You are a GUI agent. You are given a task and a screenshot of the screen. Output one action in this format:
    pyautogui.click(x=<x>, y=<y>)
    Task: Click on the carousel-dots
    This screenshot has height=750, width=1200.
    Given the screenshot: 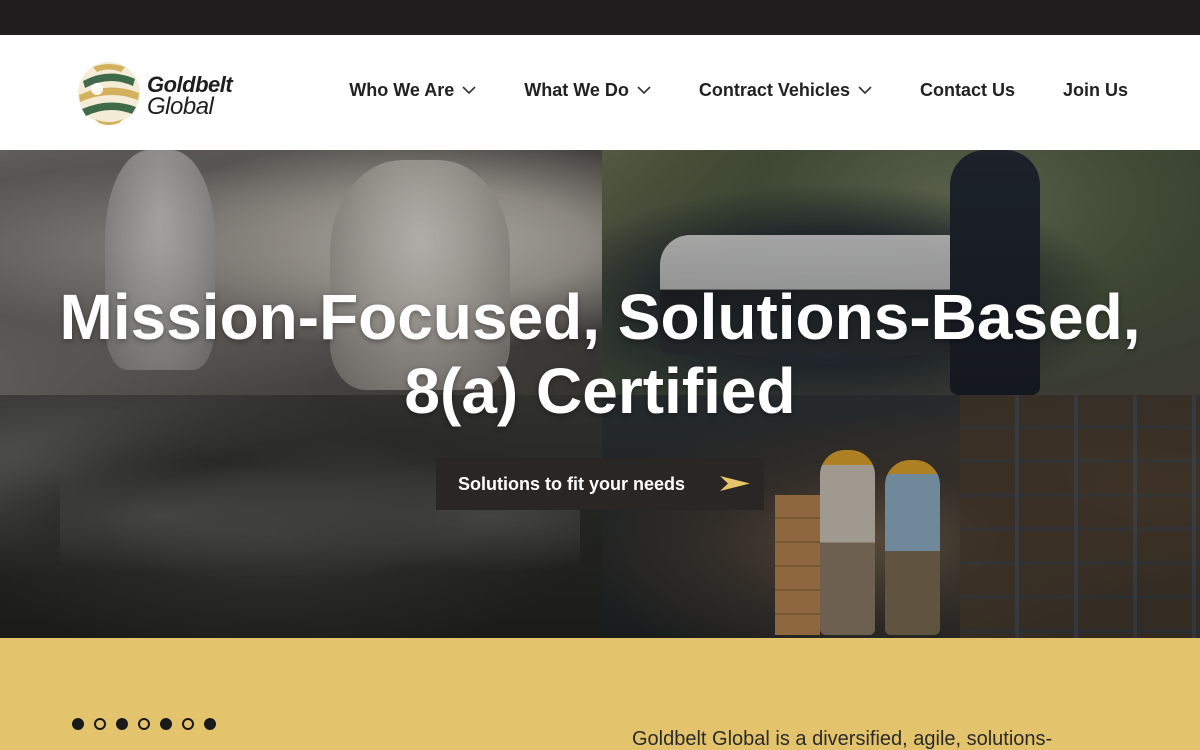 What is the action you would take?
    pyautogui.click(x=149, y=724)
    